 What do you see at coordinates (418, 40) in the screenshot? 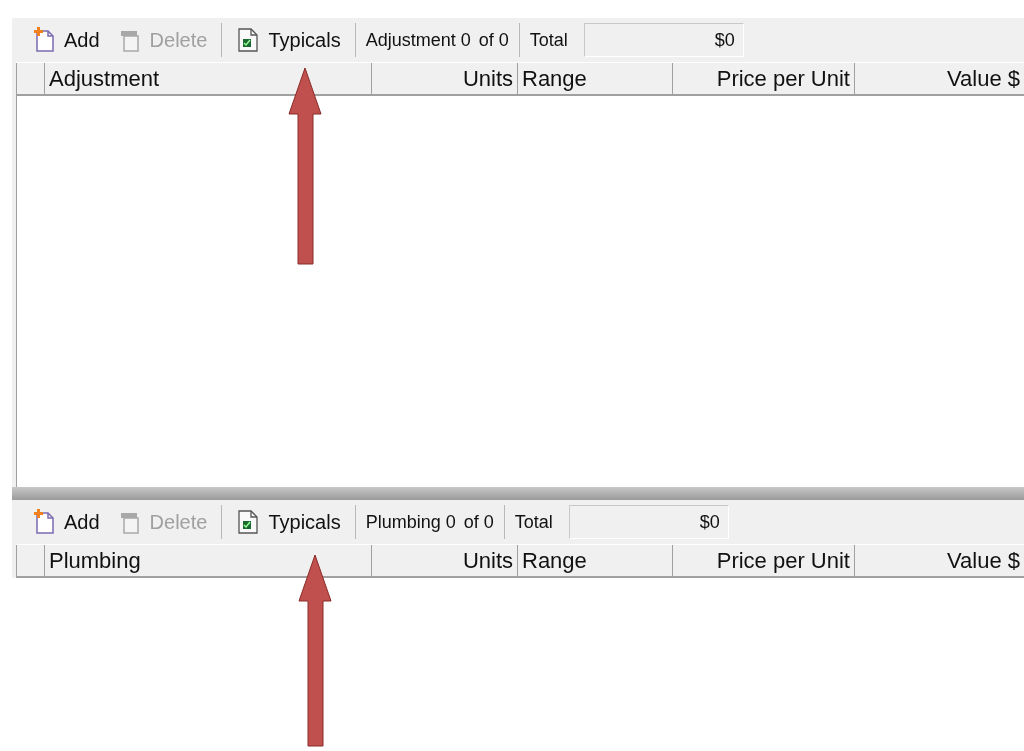
I see `record-counter: Adjustment 0` at bounding box center [418, 40].